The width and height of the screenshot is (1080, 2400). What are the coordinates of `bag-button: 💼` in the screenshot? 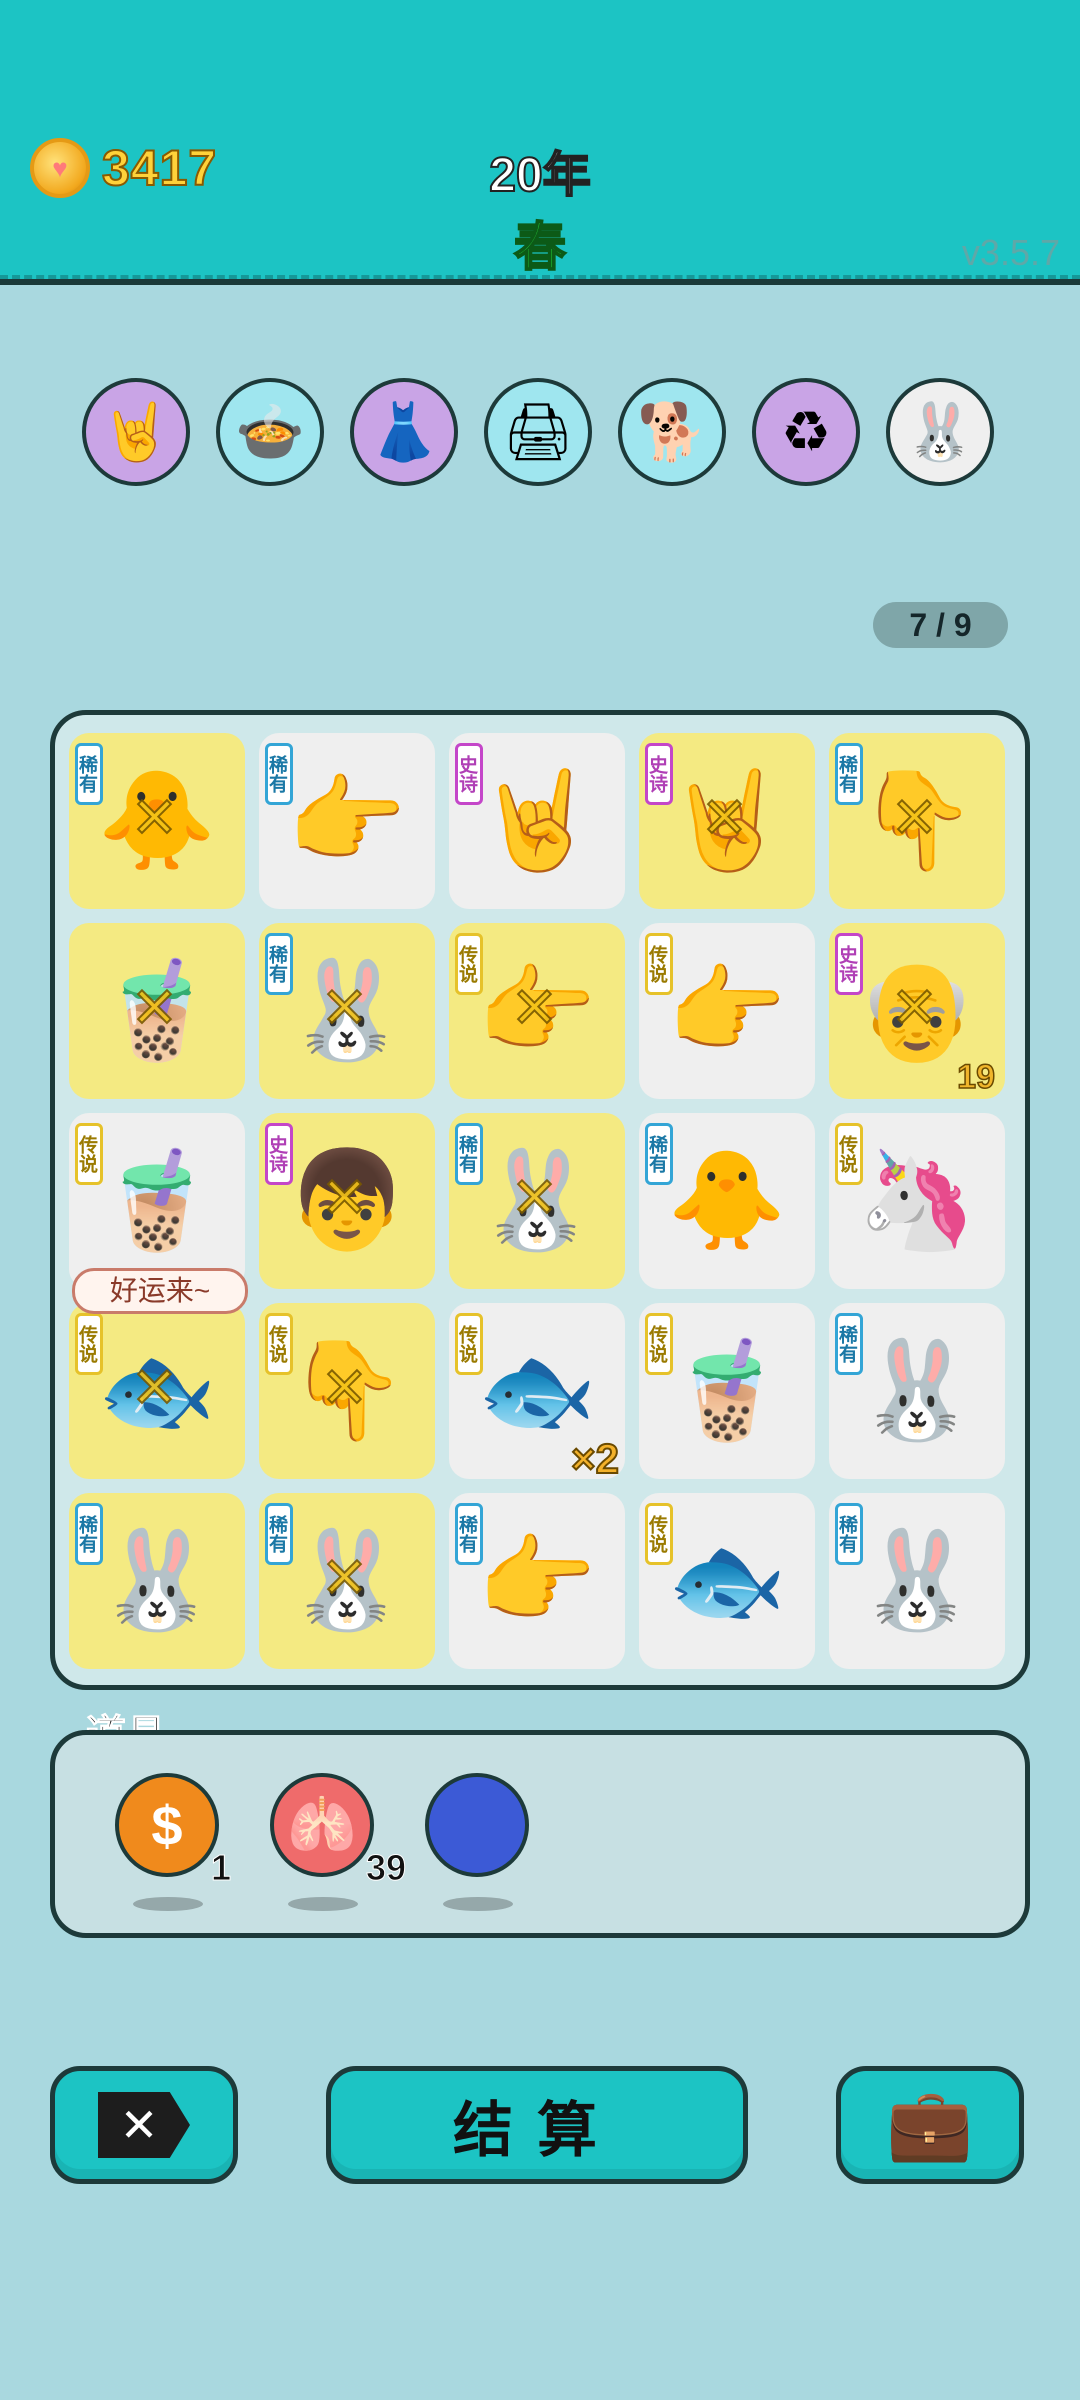 It's located at (930, 2125).